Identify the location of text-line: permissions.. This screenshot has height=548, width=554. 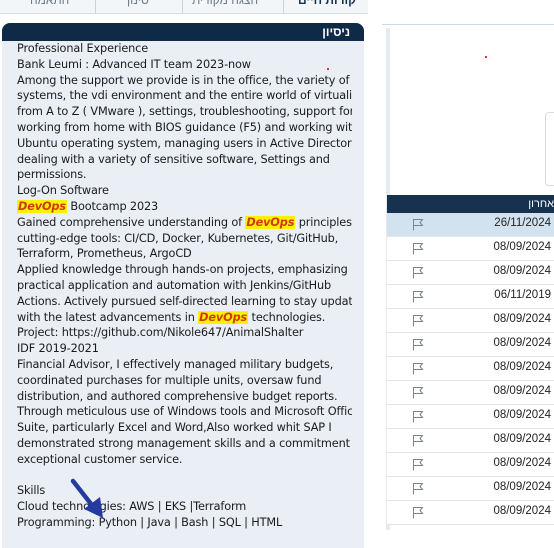
(184, 175).